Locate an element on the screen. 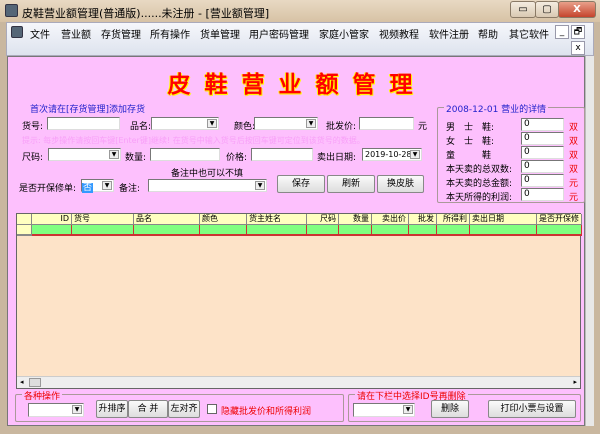 The width and height of the screenshot is (600, 434). column-header: 批发 is located at coordinates (423, 219).